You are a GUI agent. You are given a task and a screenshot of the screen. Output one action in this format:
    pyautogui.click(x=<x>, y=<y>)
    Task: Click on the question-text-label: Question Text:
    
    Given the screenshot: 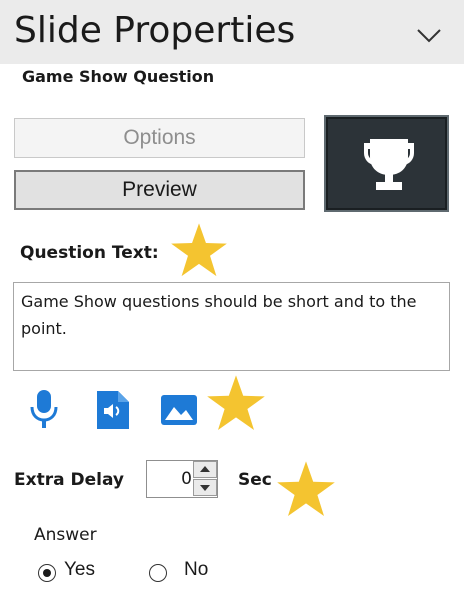 What is the action you would take?
    pyautogui.click(x=89, y=253)
    